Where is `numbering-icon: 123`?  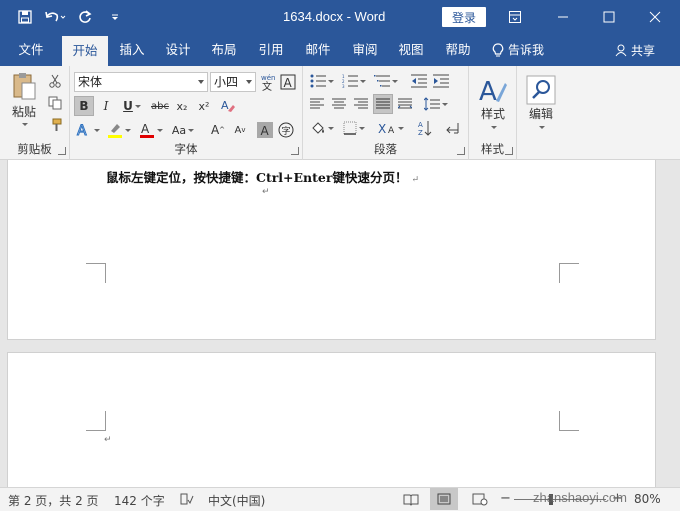 numbering-icon: 123 is located at coordinates (354, 81).